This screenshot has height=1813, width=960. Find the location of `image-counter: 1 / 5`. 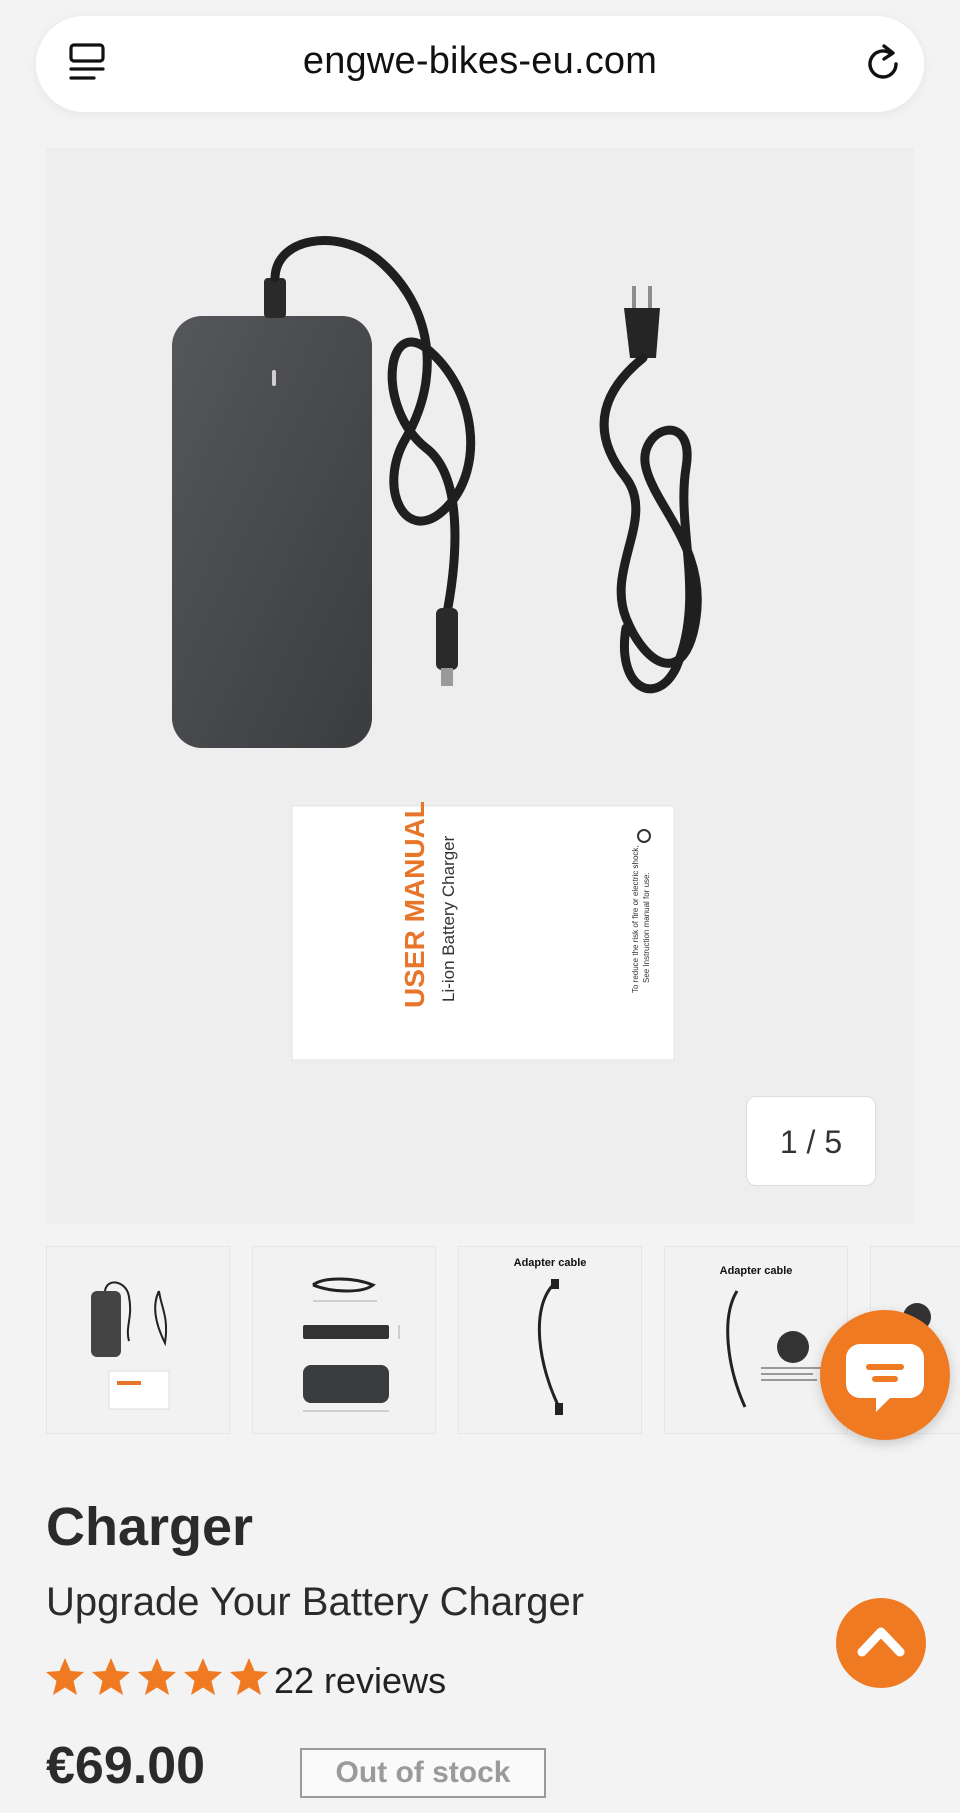

image-counter: 1 / 5 is located at coordinates (811, 1141).